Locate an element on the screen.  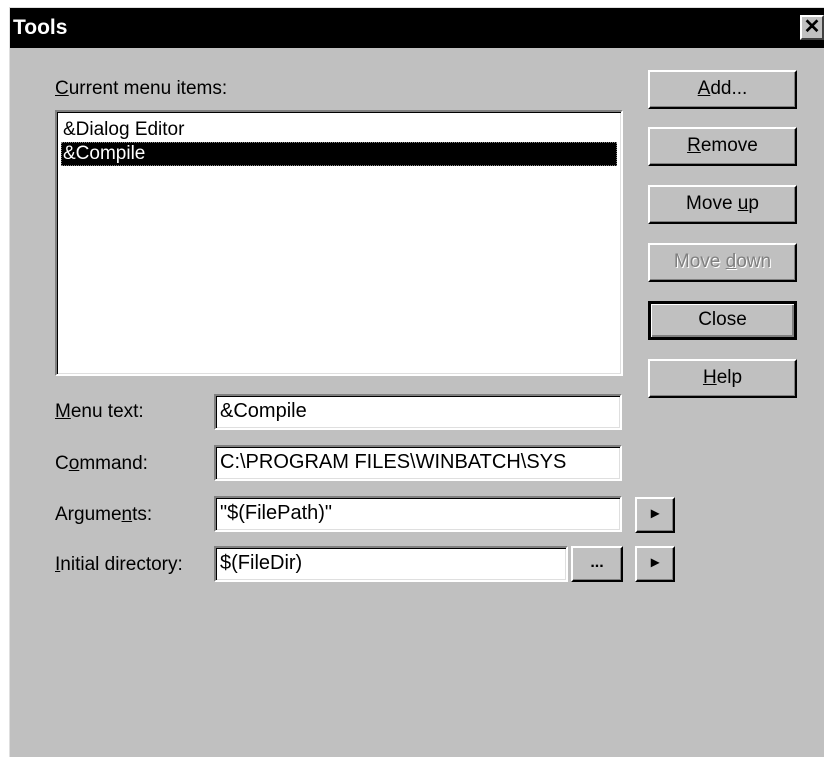
title-bar: Tools ✕ is located at coordinates (417, 28).